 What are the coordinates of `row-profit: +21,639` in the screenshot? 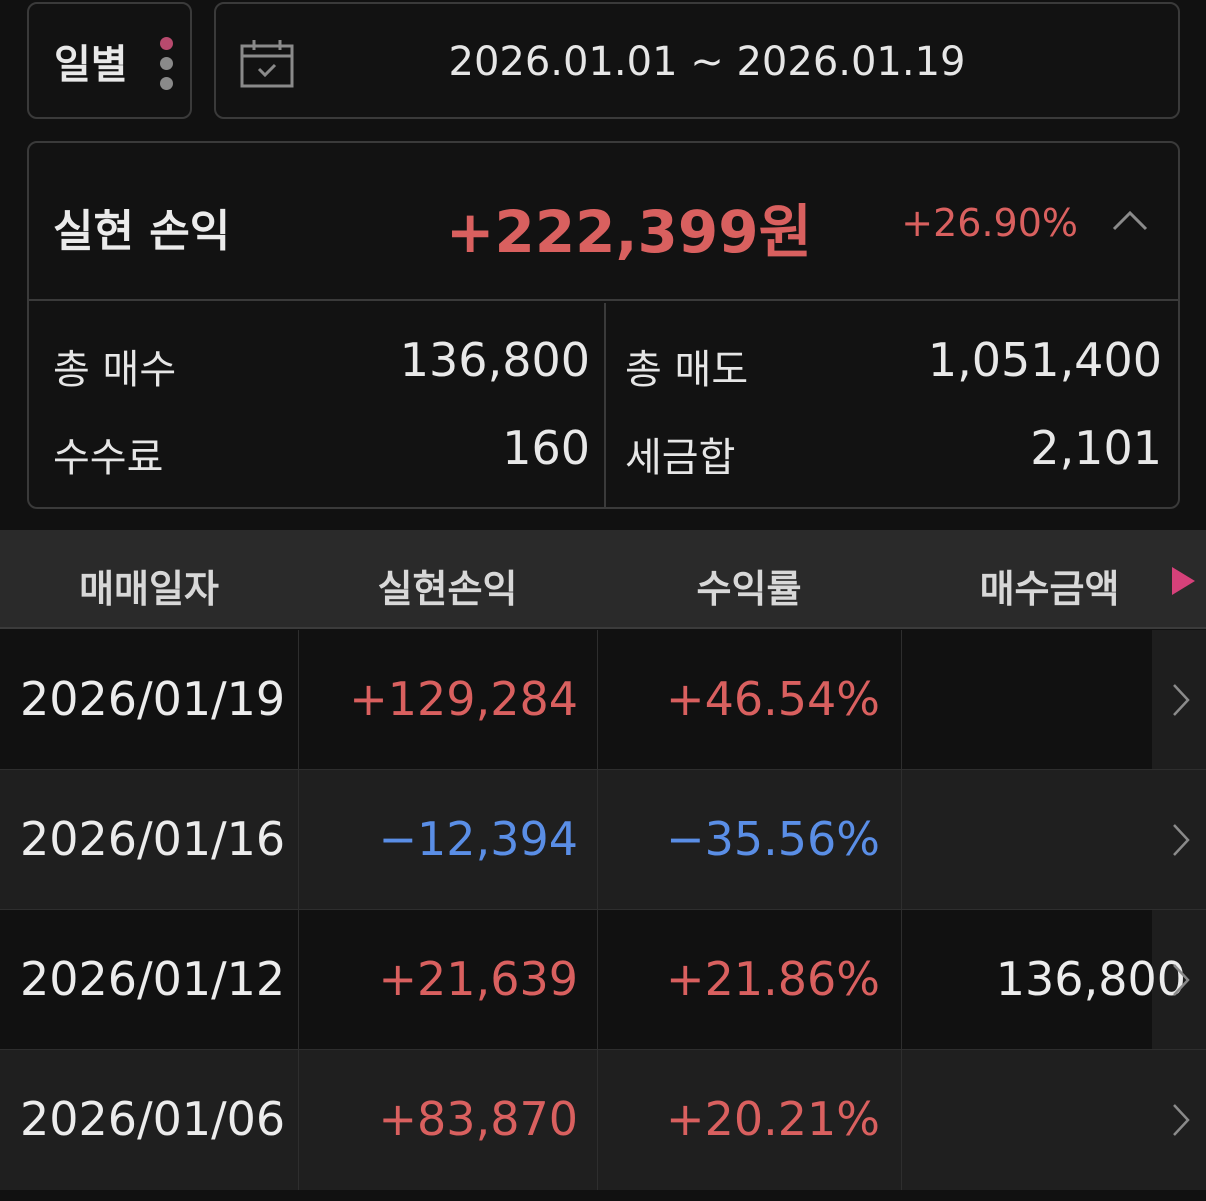 It's located at (478, 979).